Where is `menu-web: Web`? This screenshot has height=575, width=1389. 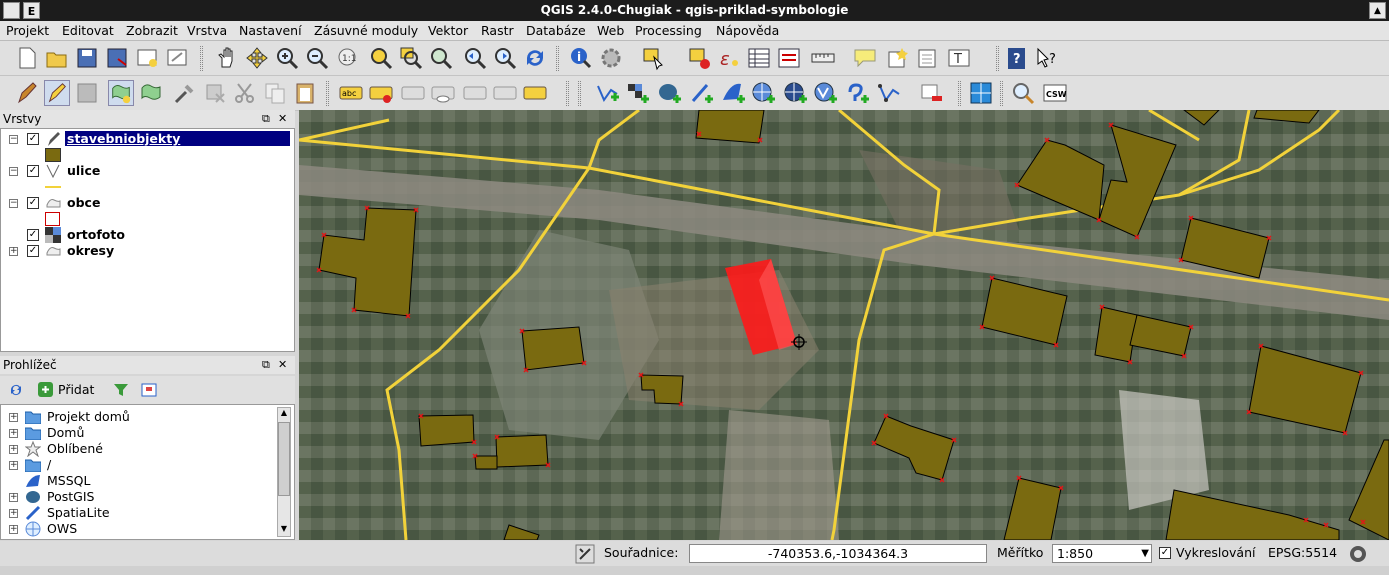 menu-web: Web is located at coordinates (610, 30).